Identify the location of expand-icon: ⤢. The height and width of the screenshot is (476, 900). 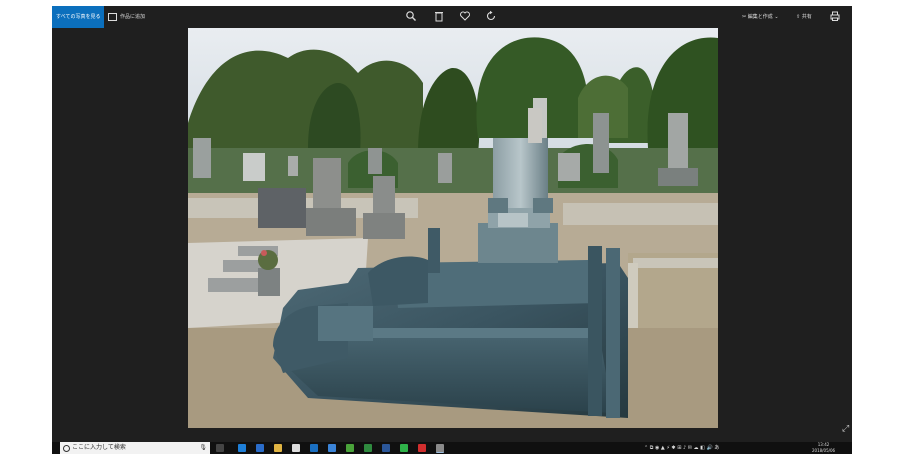
(845, 429).